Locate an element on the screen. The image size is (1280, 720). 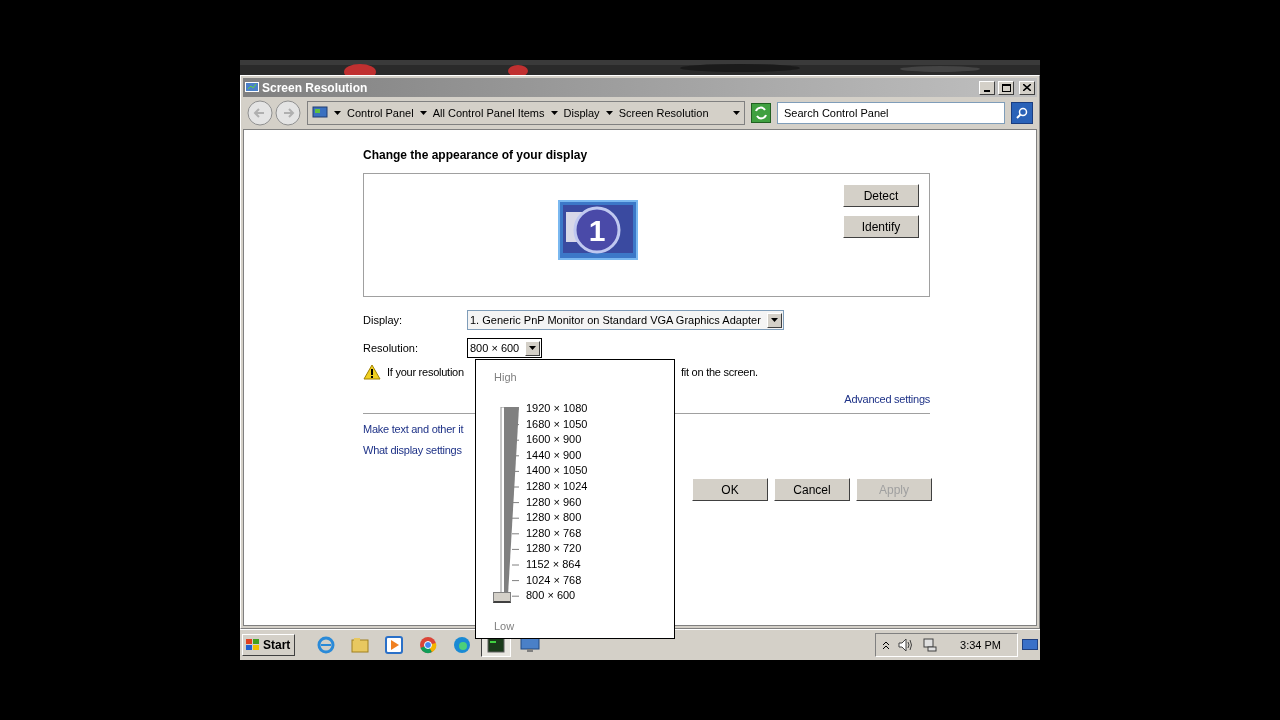
advanced-settings-link: Advanced settings is located at coordinates (887, 399).